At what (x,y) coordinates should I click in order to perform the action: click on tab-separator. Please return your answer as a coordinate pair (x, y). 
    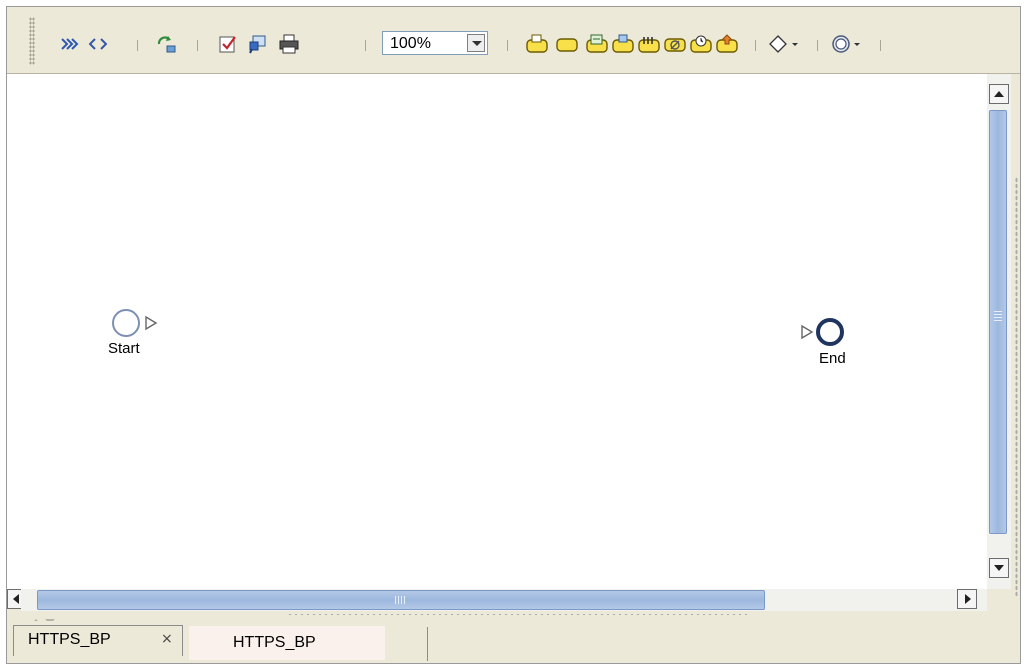
    Looking at the image, I should click on (427, 644).